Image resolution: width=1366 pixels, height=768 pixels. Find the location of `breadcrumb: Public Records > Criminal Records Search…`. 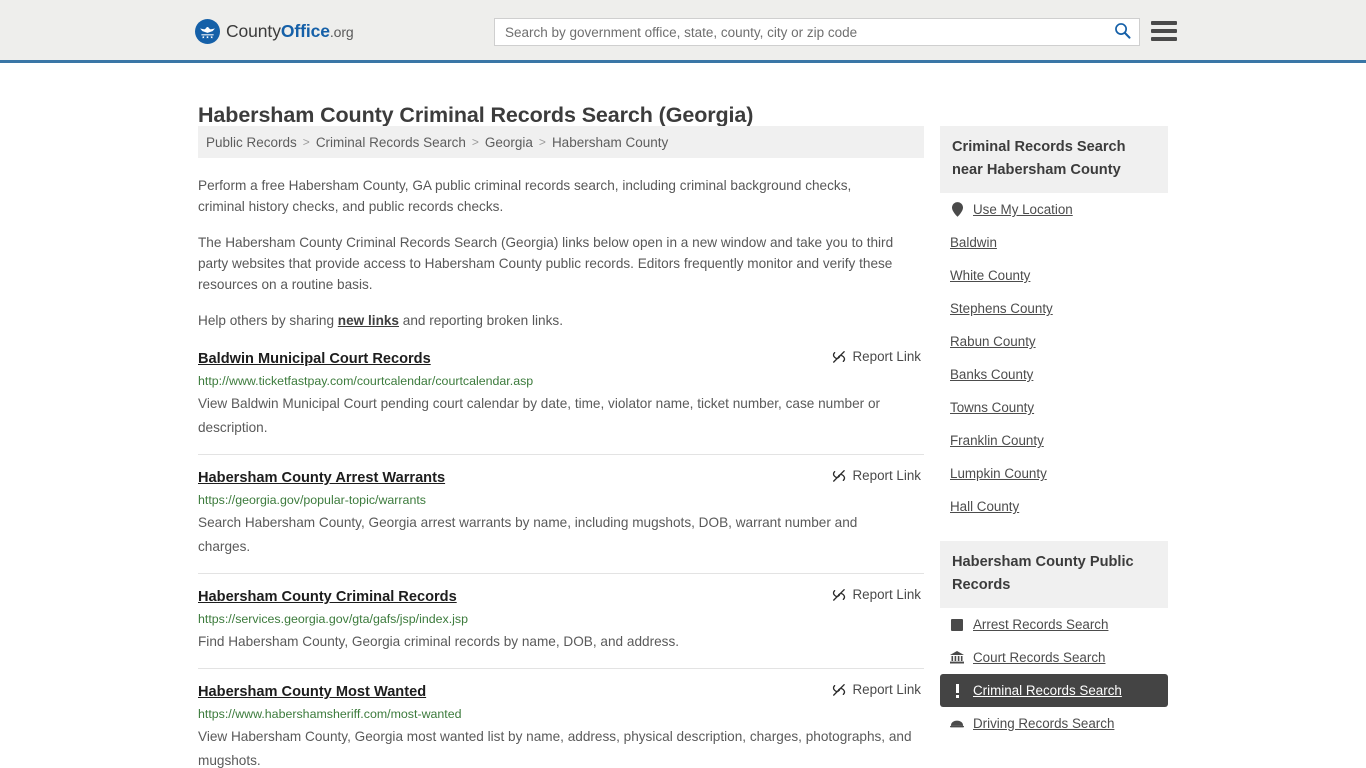

breadcrumb: Public Records > Criminal Records Search… is located at coordinates (561, 142).